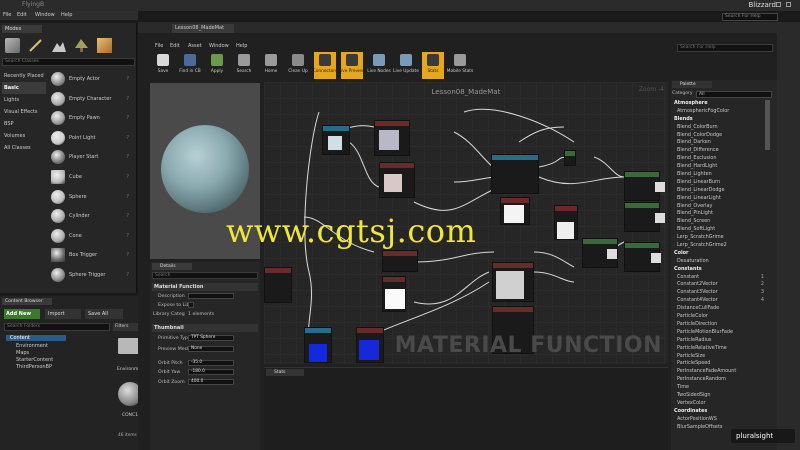  I want to click on category-basic: Basic, so click(24, 88).